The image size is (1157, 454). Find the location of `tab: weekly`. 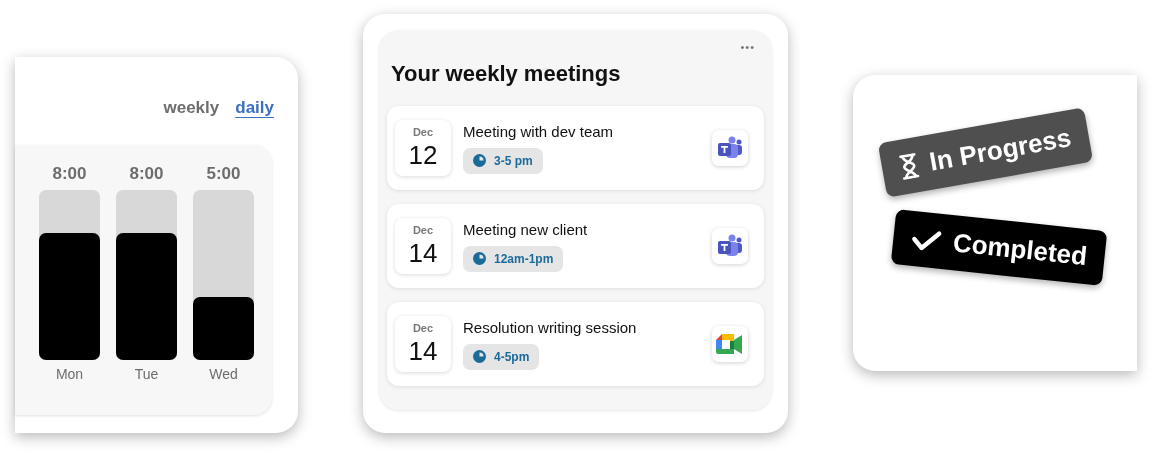

tab: weekly is located at coordinates (191, 108).